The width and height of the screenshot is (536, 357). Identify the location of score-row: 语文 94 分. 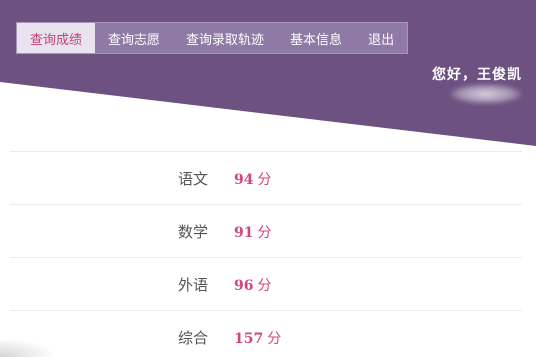
(266, 177).